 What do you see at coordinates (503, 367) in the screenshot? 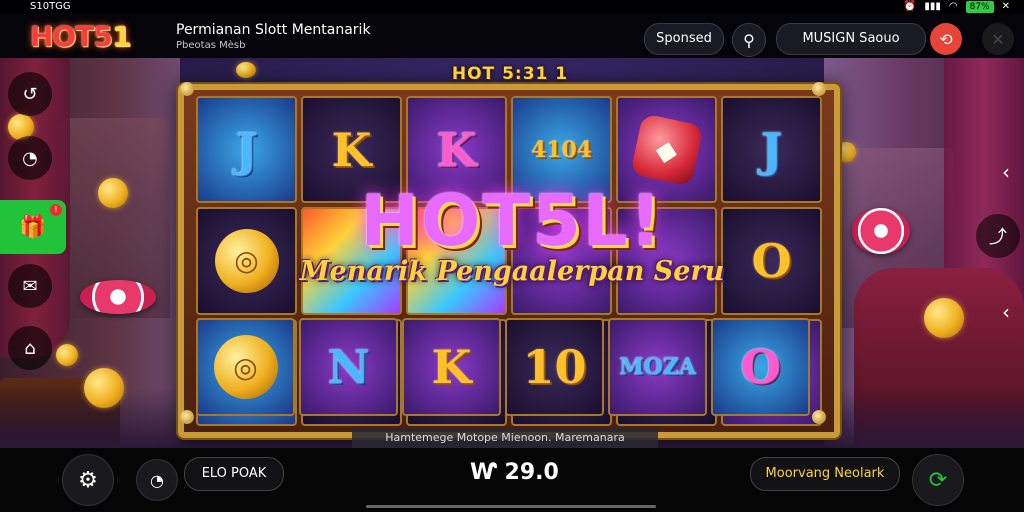
I see `reel-row-bottom: ◎ N K 10 MOZA O` at bounding box center [503, 367].